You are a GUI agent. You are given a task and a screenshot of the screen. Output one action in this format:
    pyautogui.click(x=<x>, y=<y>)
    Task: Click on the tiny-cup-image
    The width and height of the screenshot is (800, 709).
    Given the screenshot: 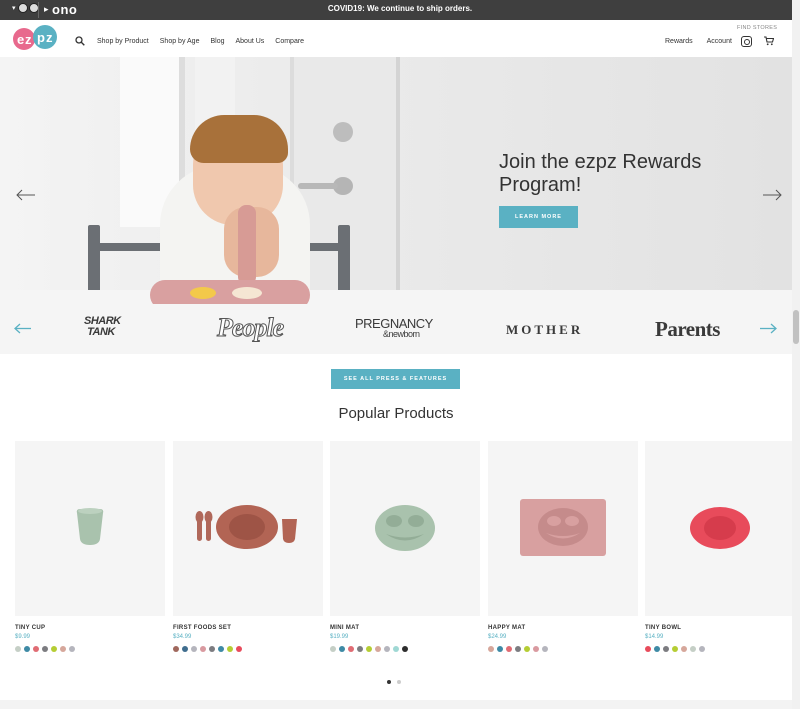 What is the action you would take?
    pyautogui.click(x=90, y=526)
    